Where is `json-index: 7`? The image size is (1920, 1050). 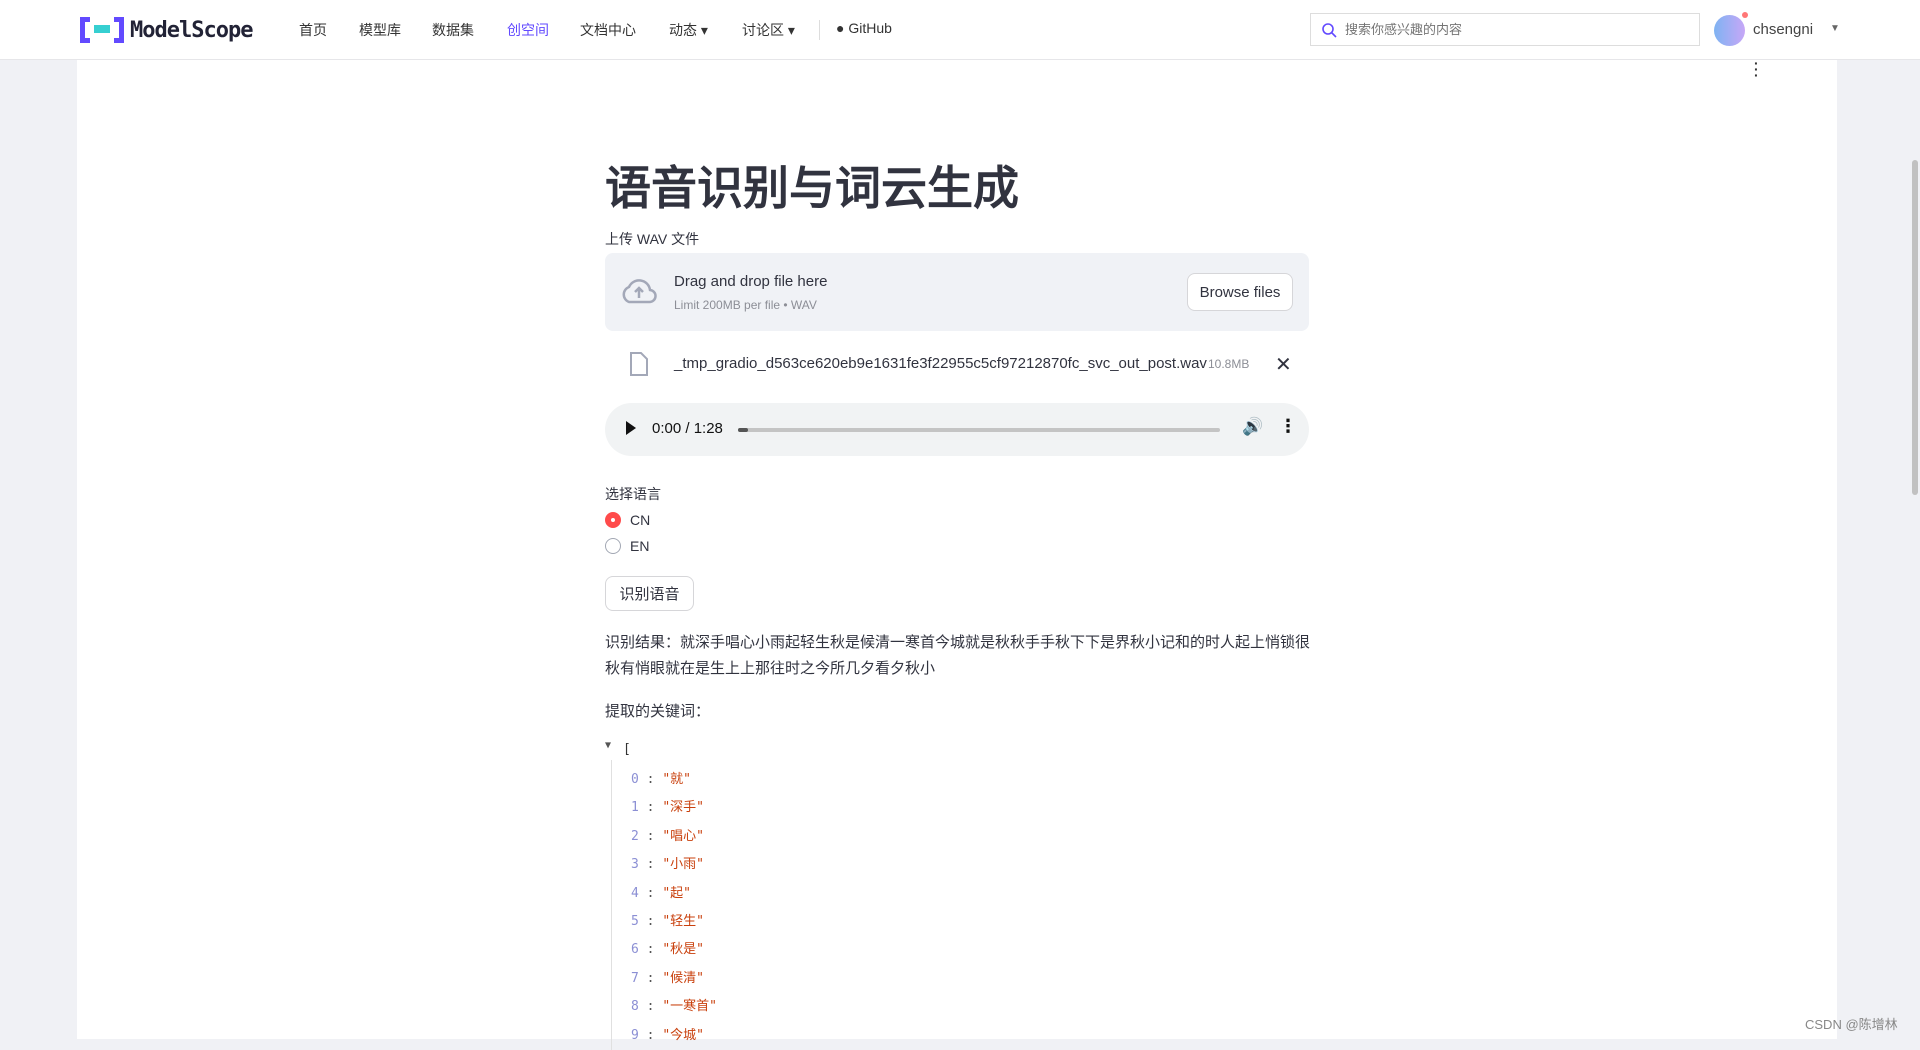 json-index: 7 is located at coordinates (635, 978).